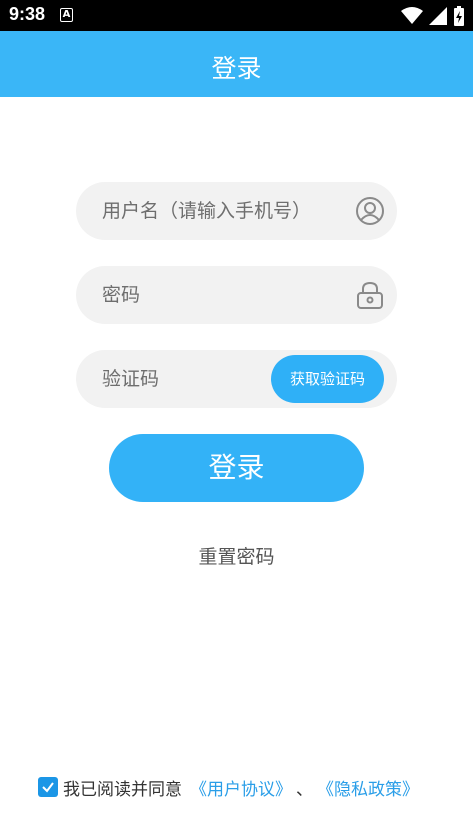  I want to click on agreement-row: 我已阅读并同意 《用户协议》 、 《隐私政策》, so click(228, 787).